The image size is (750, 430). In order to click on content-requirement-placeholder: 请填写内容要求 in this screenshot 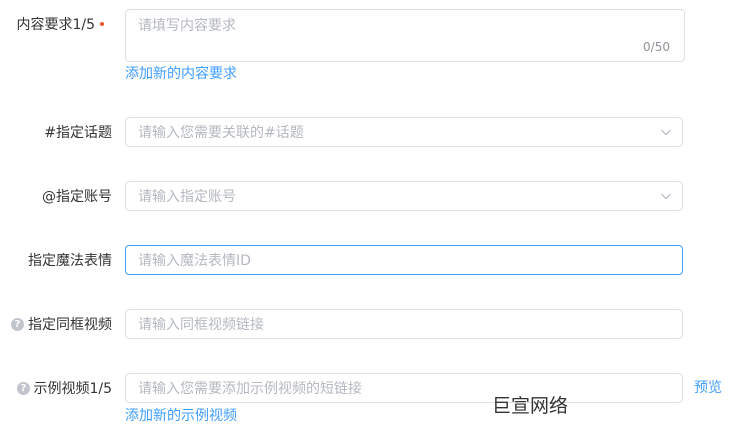, I will do `click(187, 26)`.